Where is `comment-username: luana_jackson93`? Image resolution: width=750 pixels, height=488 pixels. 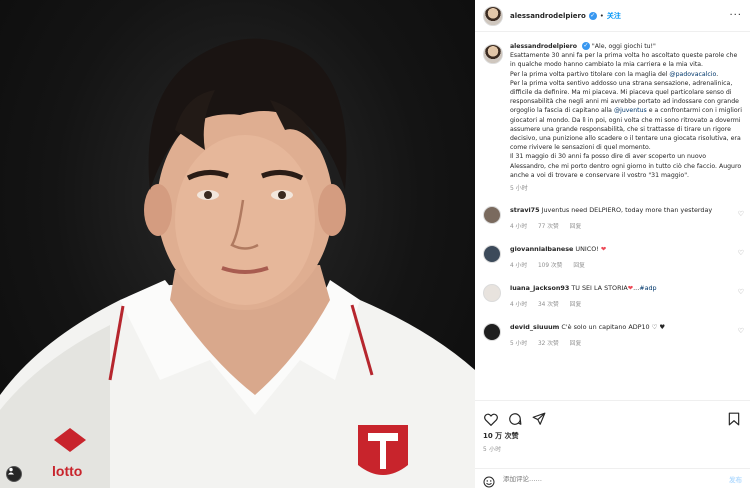
comment-username: luana_jackson93 is located at coordinates (539, 288).